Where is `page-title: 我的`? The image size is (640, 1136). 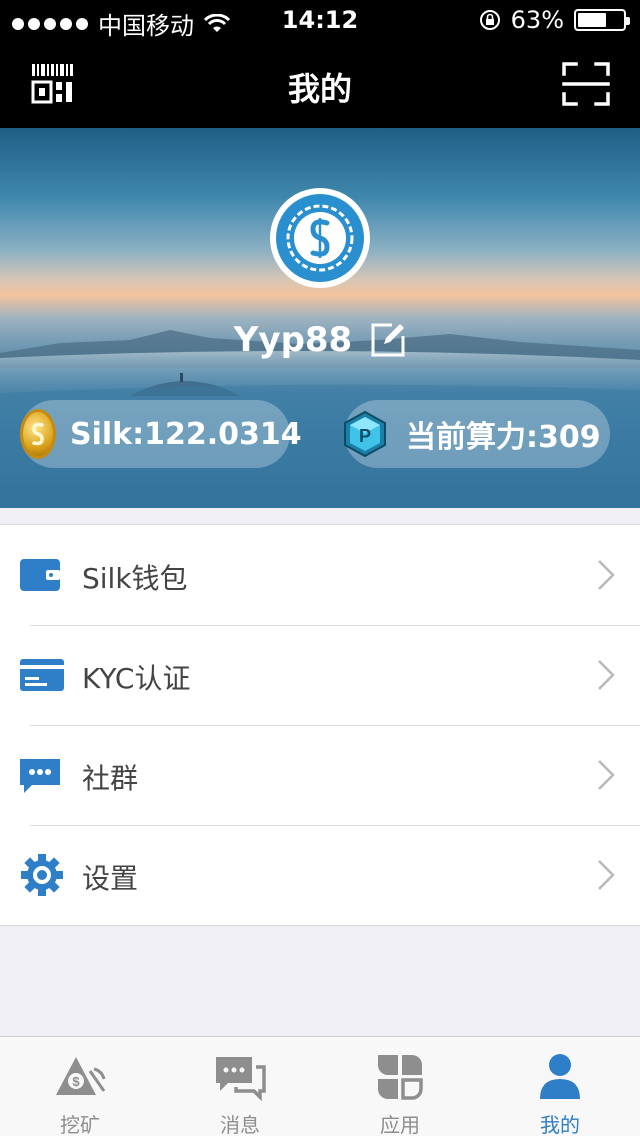 page-title: 我的 is located at coordinates (319, 89).